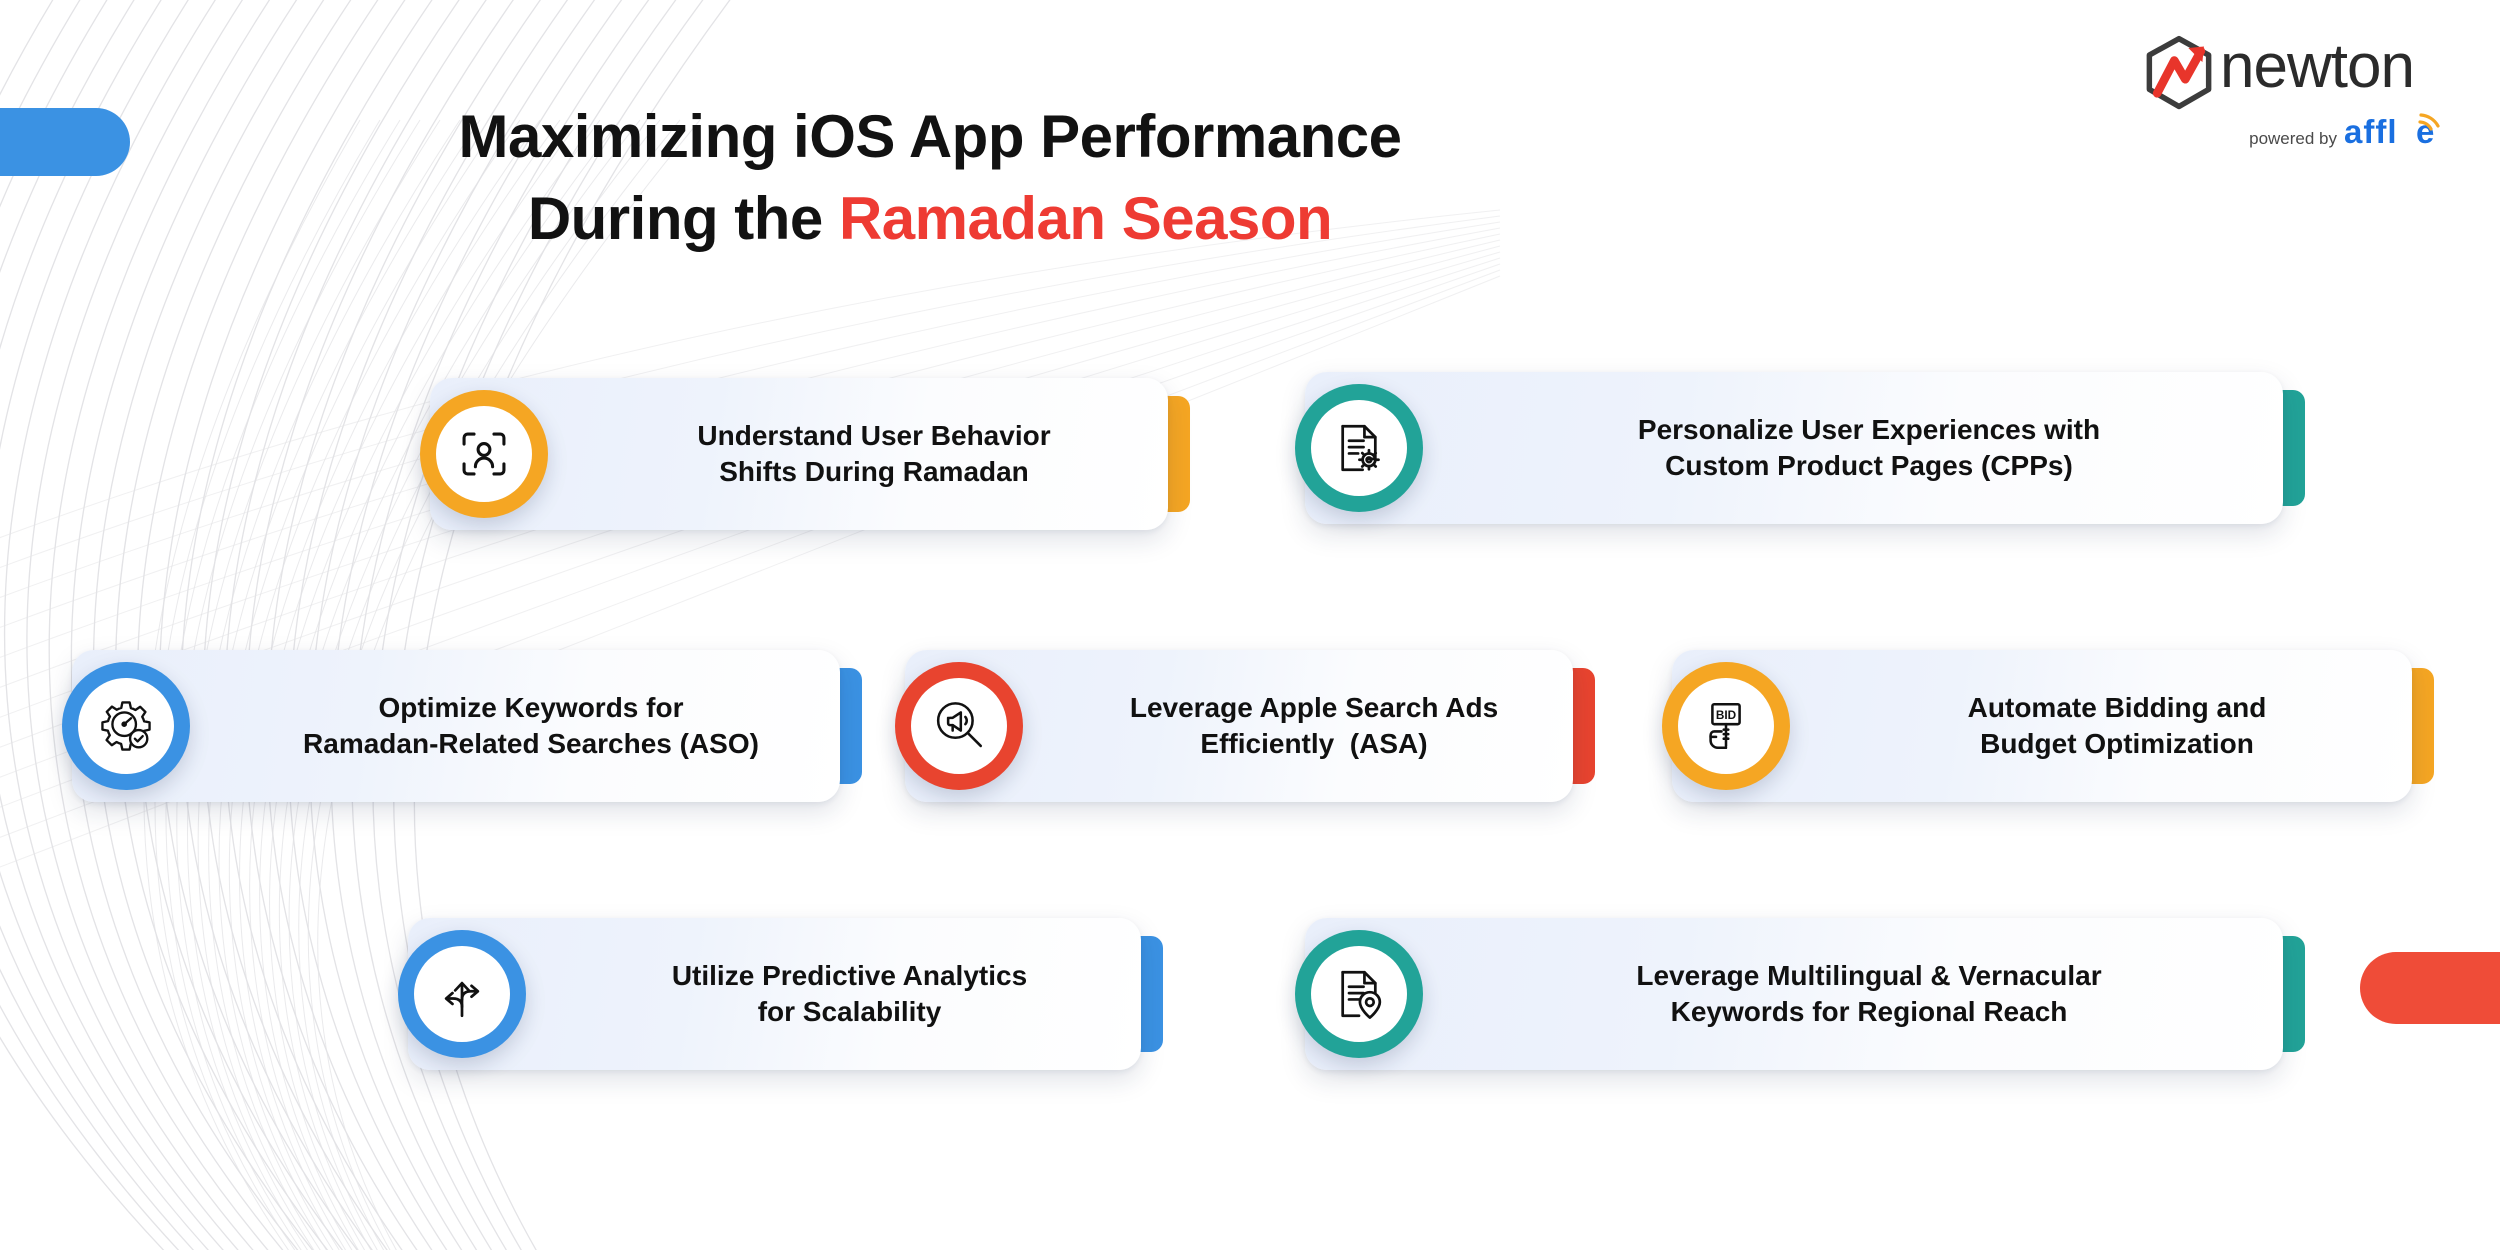 Image resolution: width=2500 pixels, height=1250 pixels. I want to click on title-line-1: Maximizing iOS App Performance, so click(930, 136).